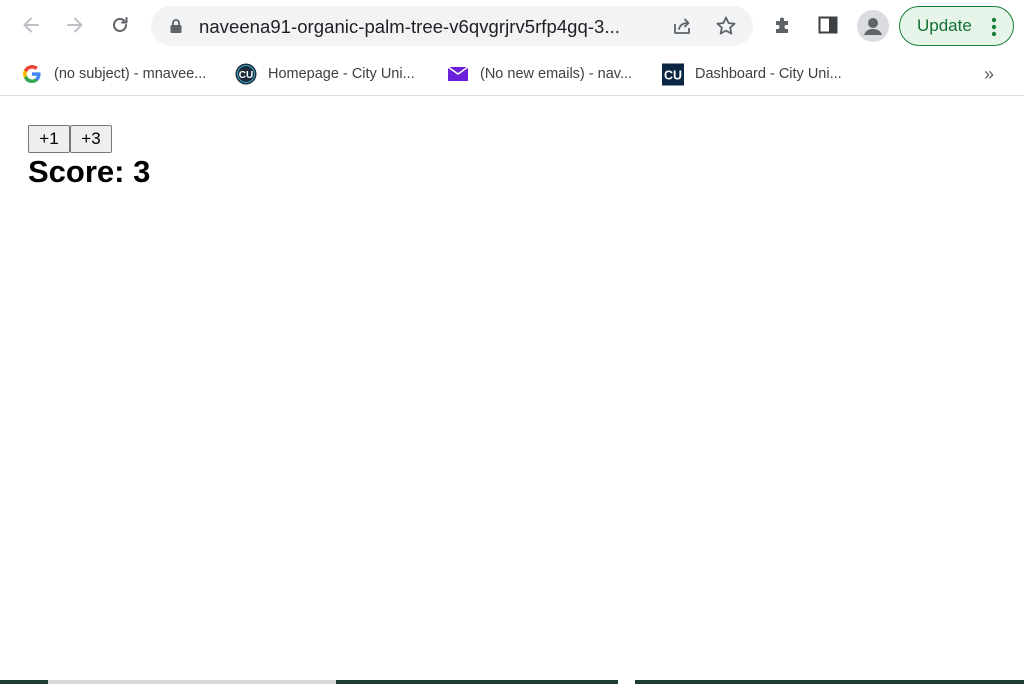 The image size is (1024, 684). I want to click on cu-square-icon: CU, so click(673, 74).